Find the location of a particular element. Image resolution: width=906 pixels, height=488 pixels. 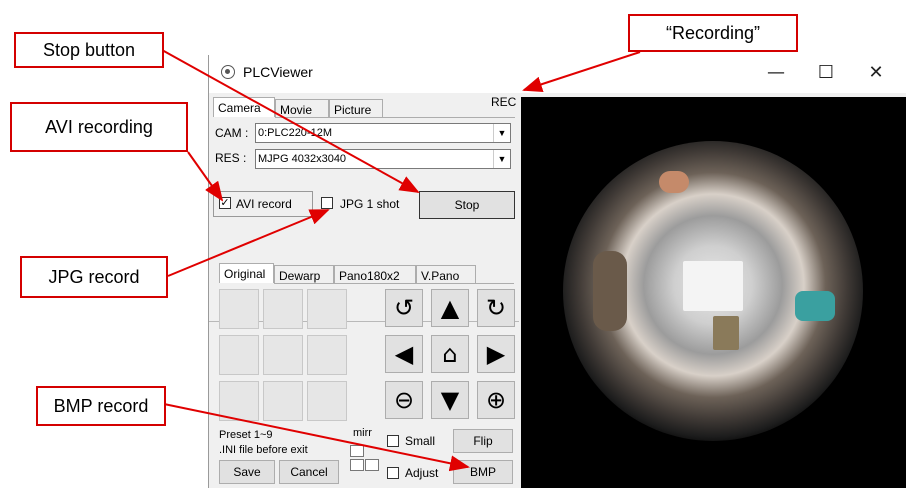

tab-movie: Movie is located at coordinates (302, 108).